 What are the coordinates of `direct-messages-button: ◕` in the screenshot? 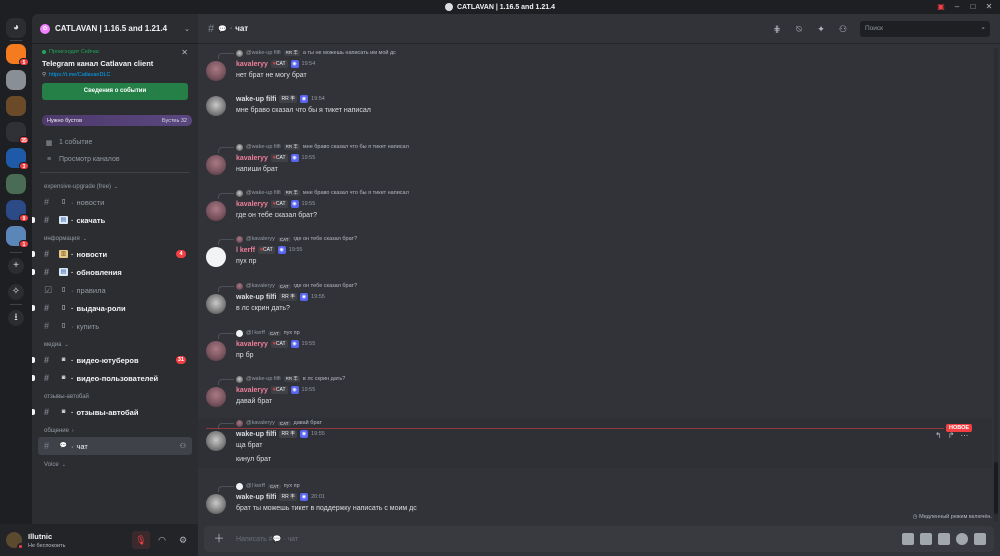 It's located at (16, 28).